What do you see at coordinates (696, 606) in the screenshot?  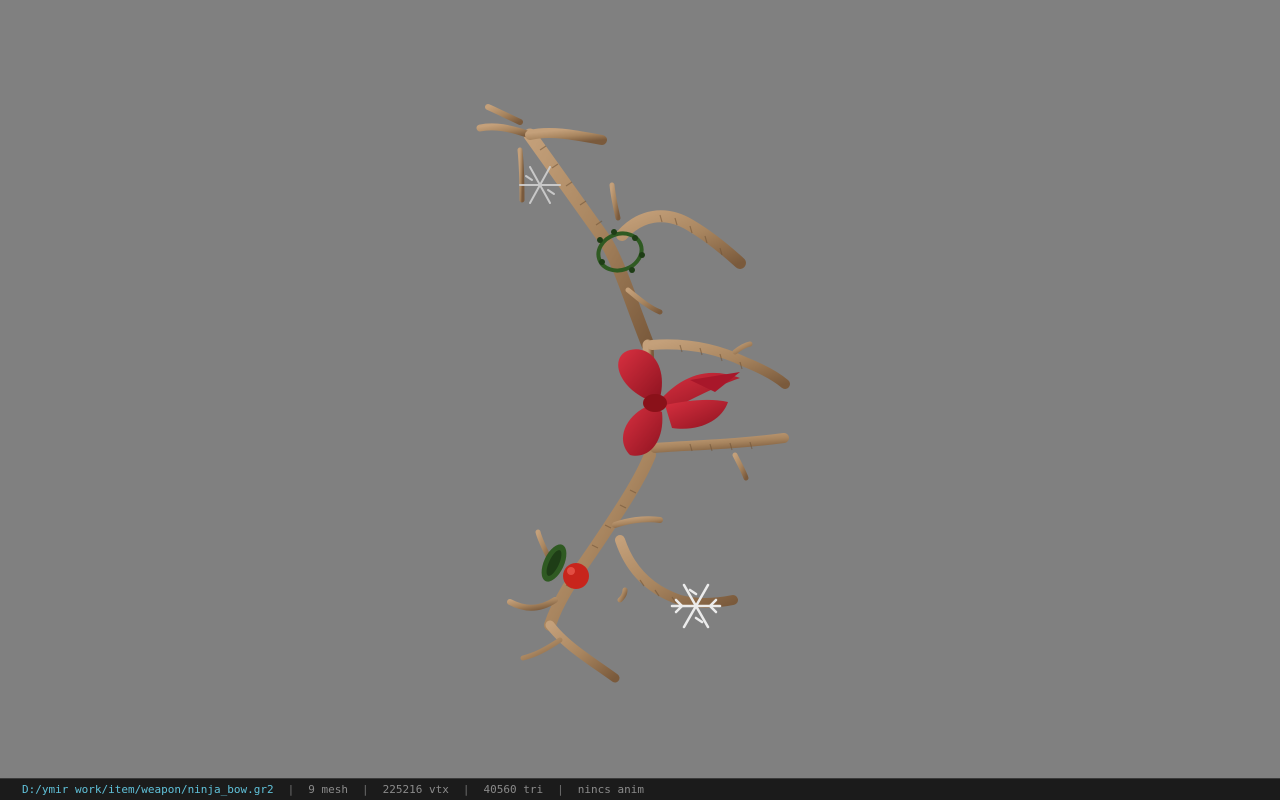 I see `snowflake-lower` at bounding box center [696, 606].